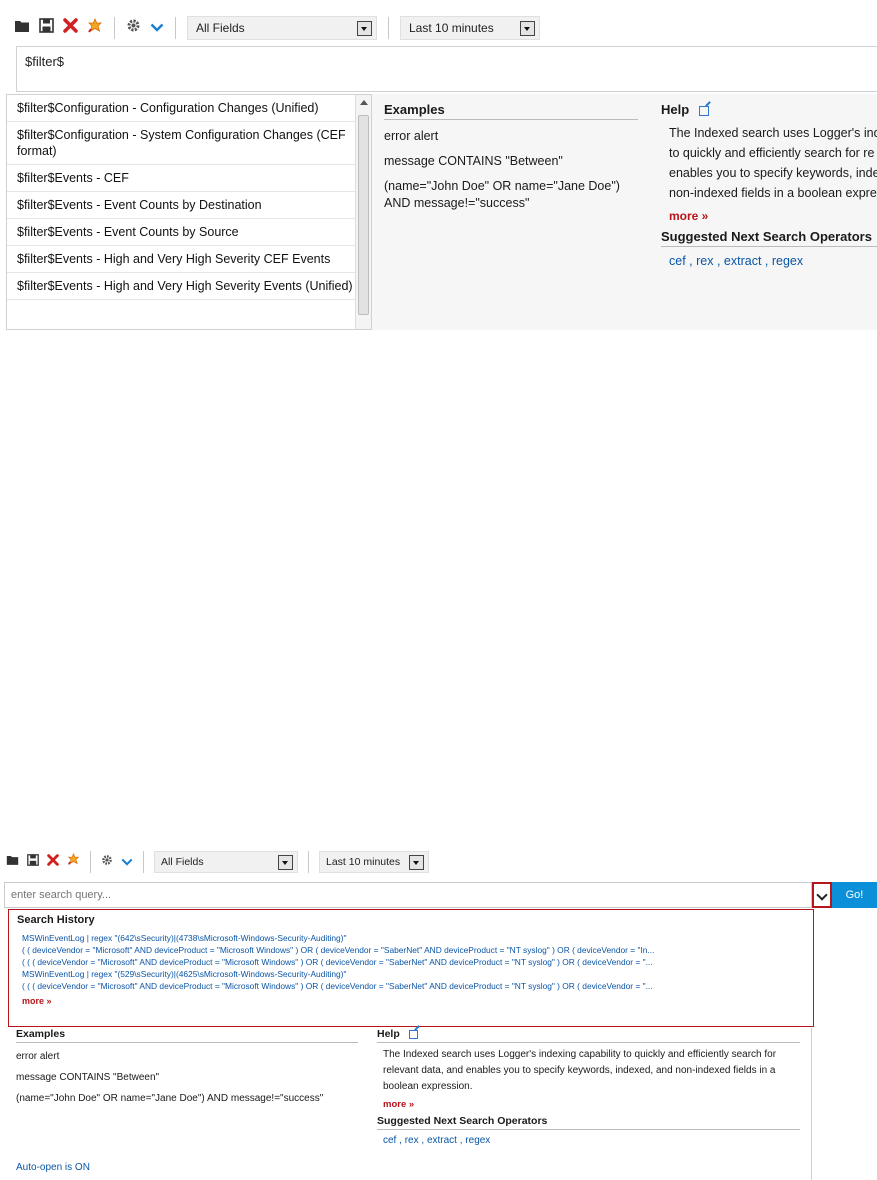 The image size is (877, 1180). Describe the element at coordinates (53, 1167) in the screenshot. I see `auto-open-toggle: Auto-open is ON` at that location.